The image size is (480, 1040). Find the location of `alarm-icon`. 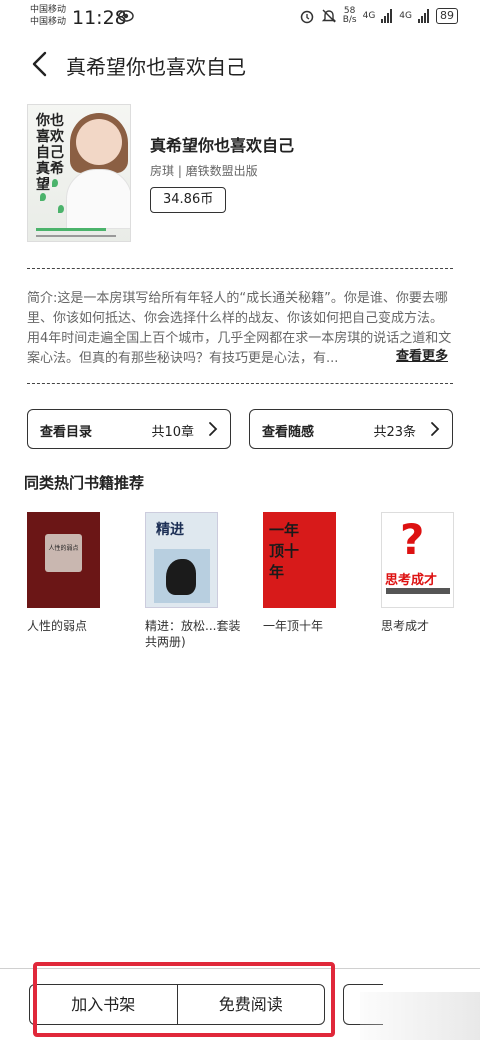

alarm-icon is located at coordinates (306, 17).